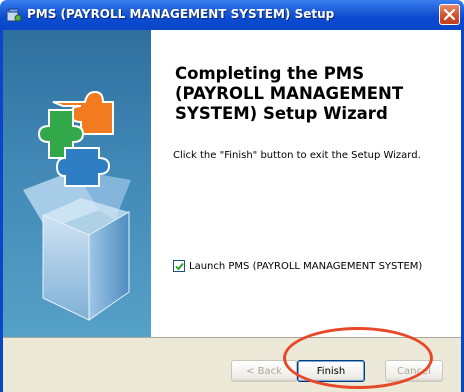 Image resolution: width=464 pixels, height=392 pixels. I want to click on close-icon, so click(449, 14).